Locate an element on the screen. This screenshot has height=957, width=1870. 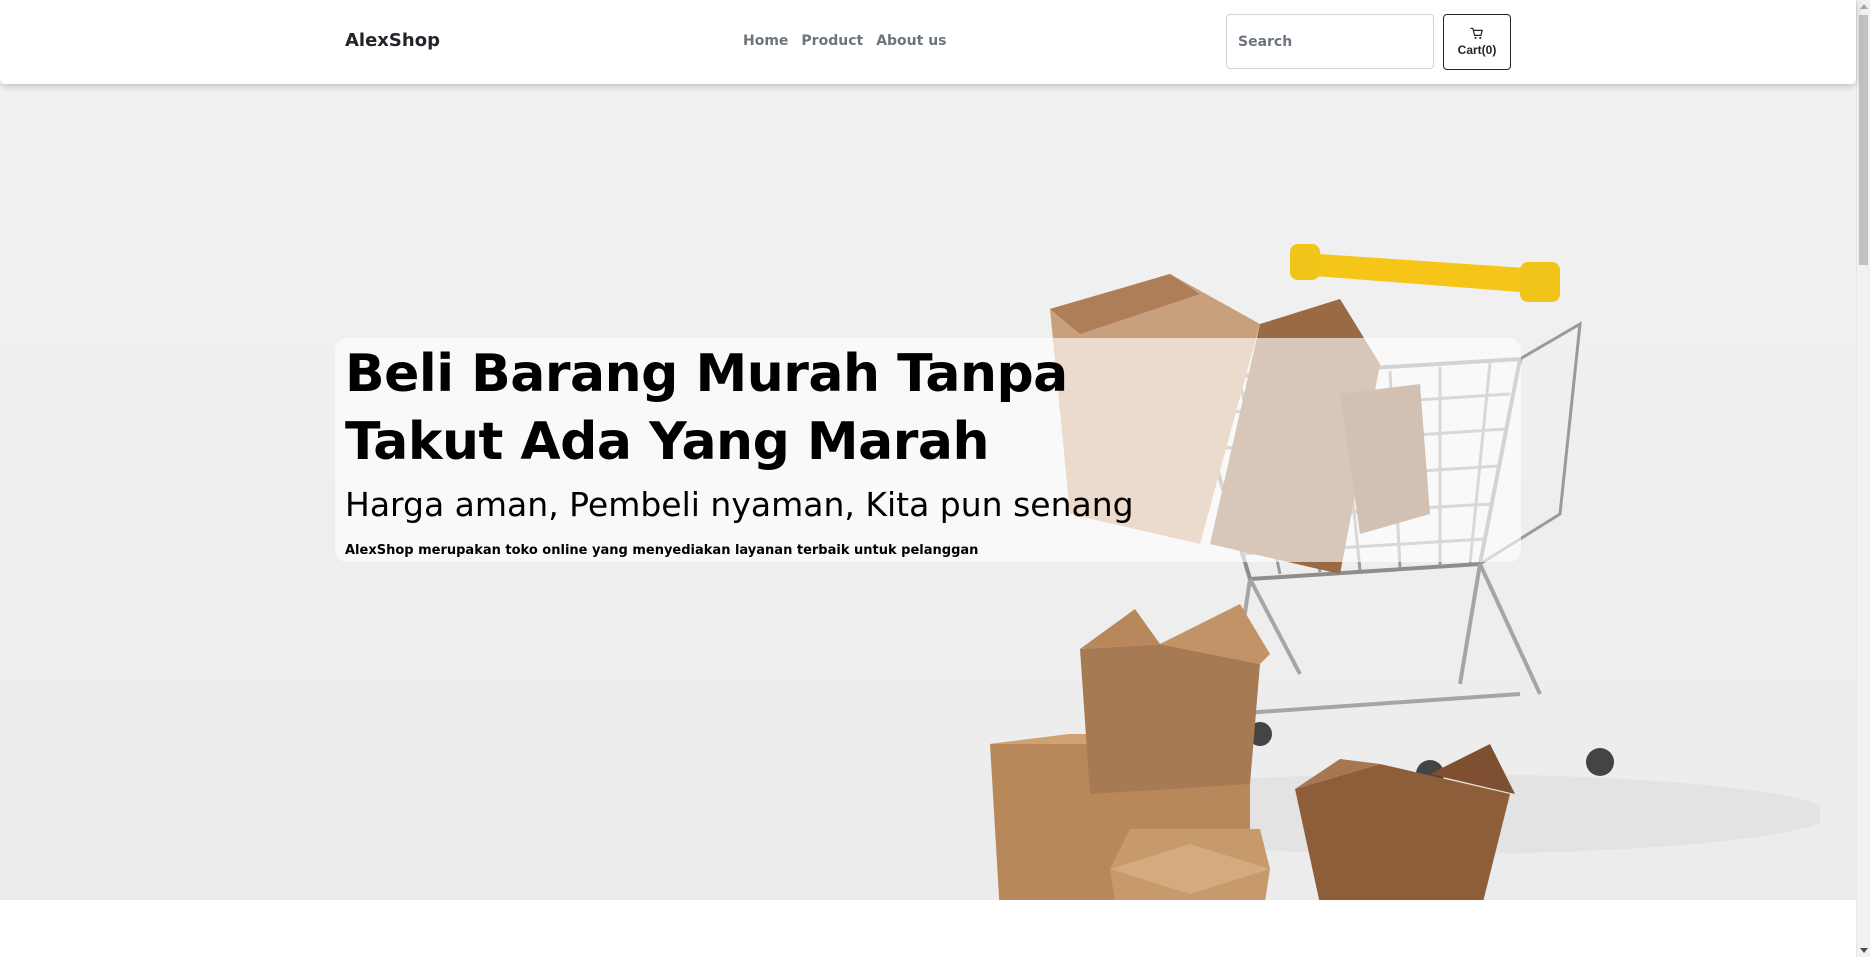
cart-label: Cart(0) is located at coordinates (1477, 50).